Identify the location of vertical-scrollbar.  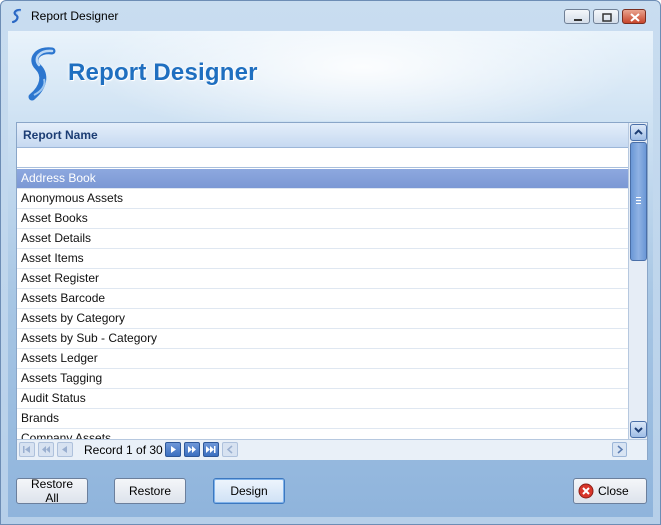
(637, 281).